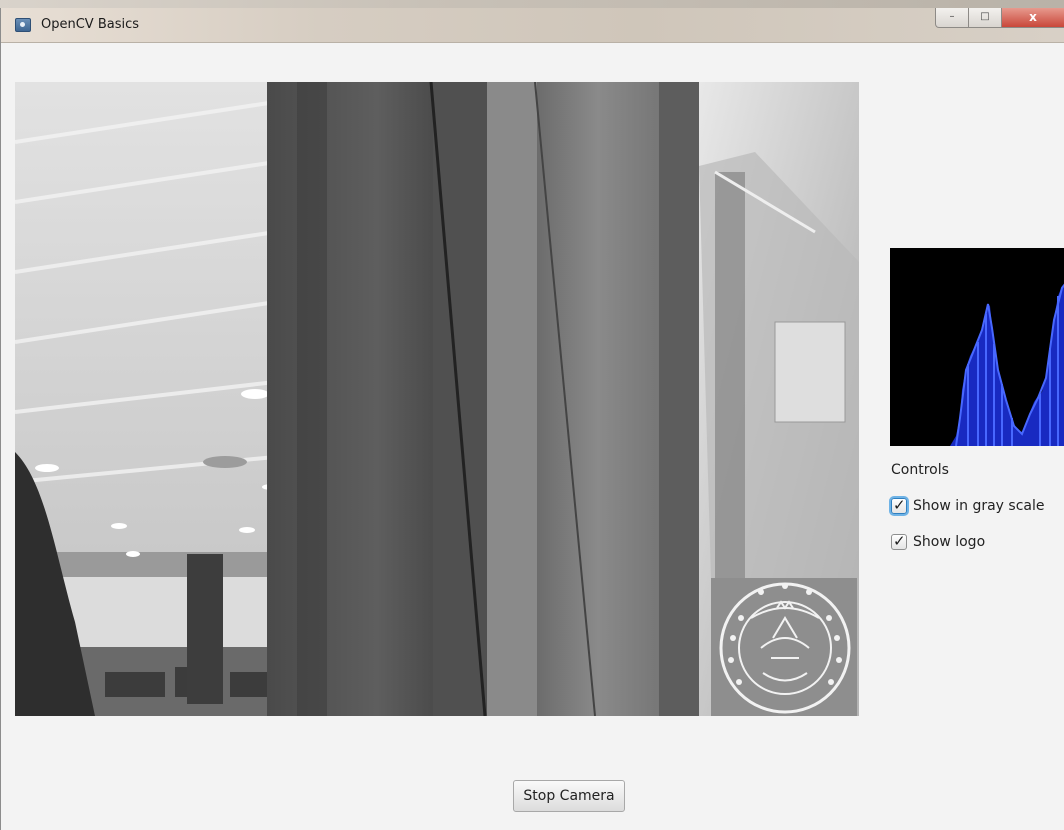 The height and width of the screenshot is (830, 1064). I want to click on minimize-button: –, so click(952, 18).